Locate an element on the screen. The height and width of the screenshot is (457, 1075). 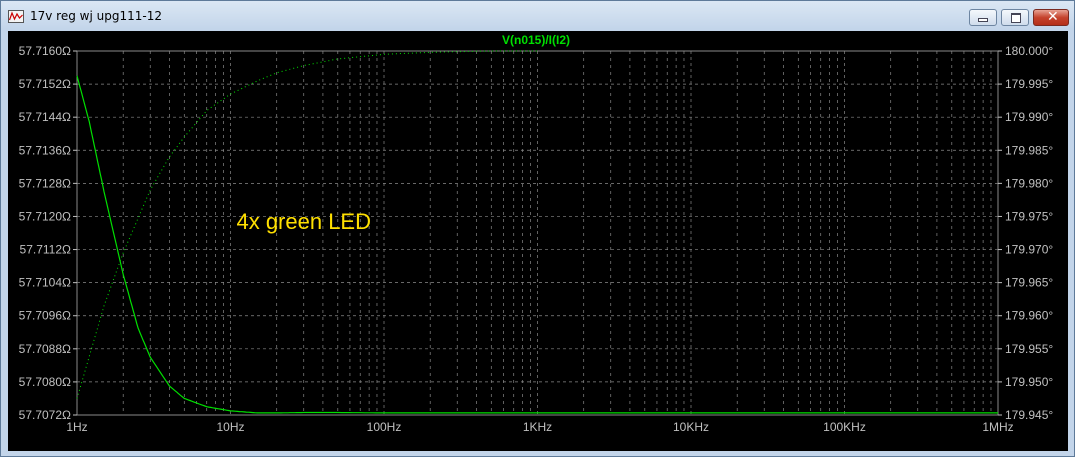
left-tick-label: 57.7120Ω is located at coordinates (45, 216).